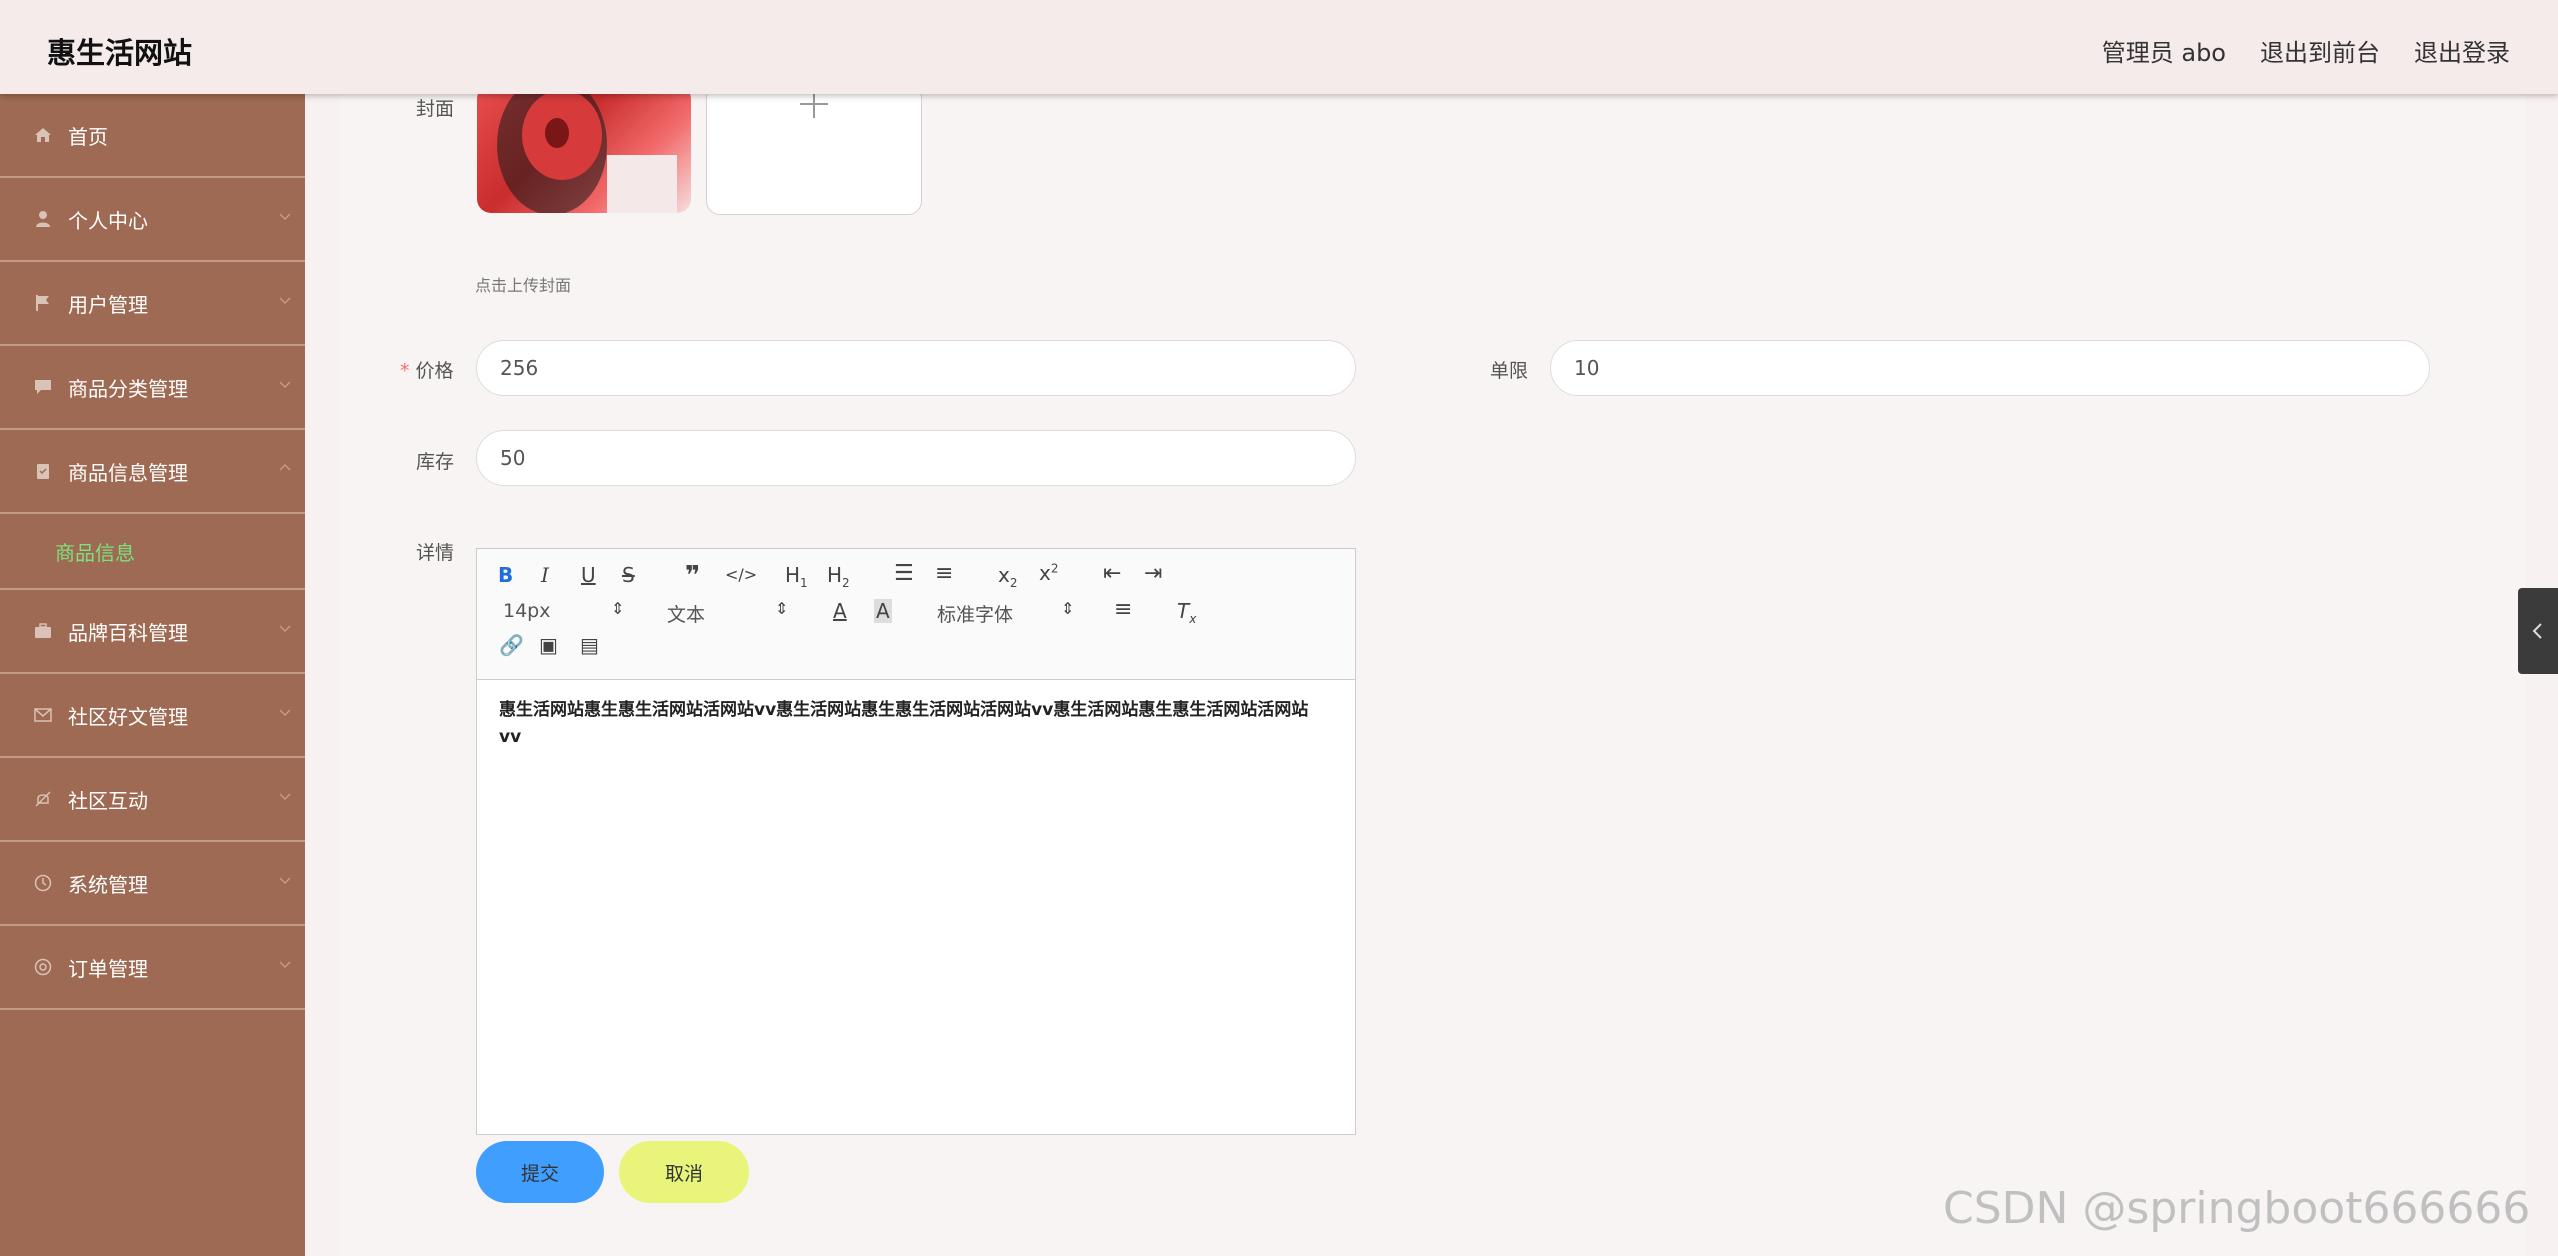 This screenshot has height=1256, width=2558. Describe the element at coordinates (840, 611) in the screenshot. I see `font-color-icon: A` at that location.